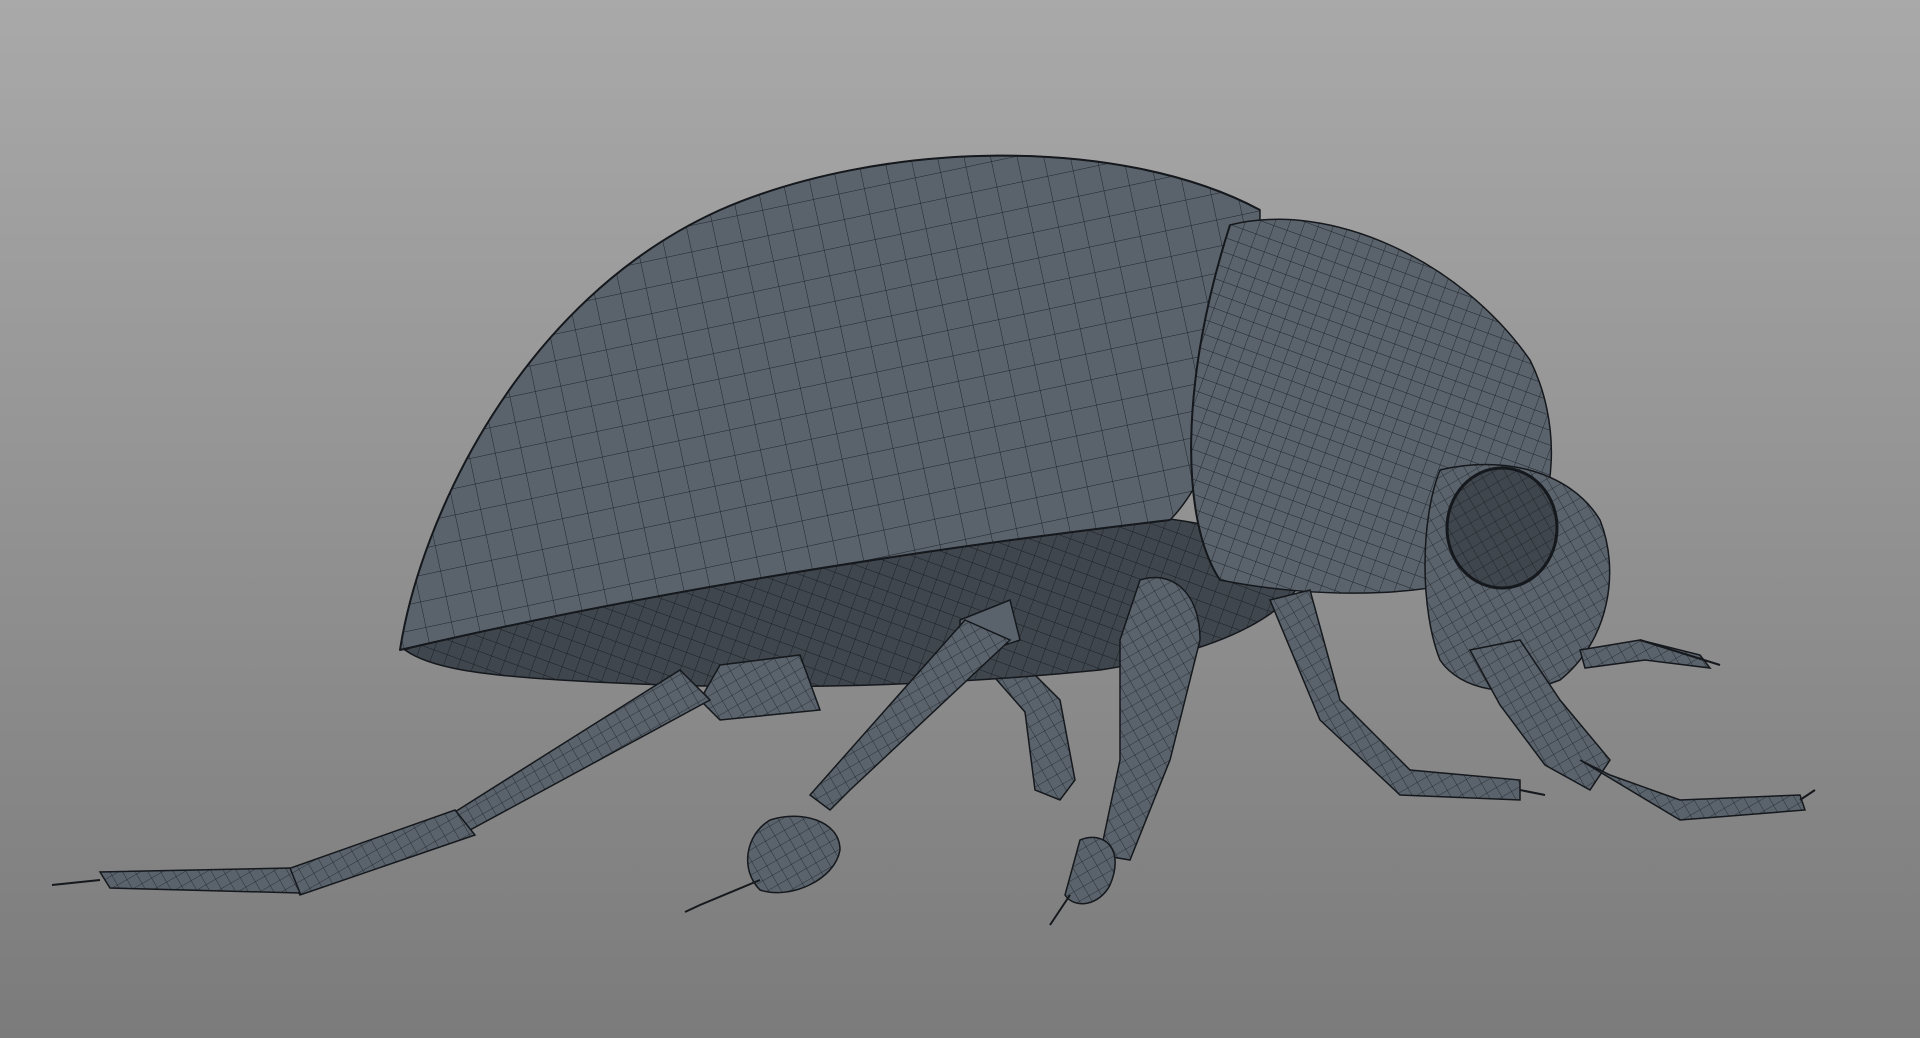 The image size is (1920, 1038). Describe the element at coordinates (1502, 528) in the screenshot. I see `compound-eye` at that location.